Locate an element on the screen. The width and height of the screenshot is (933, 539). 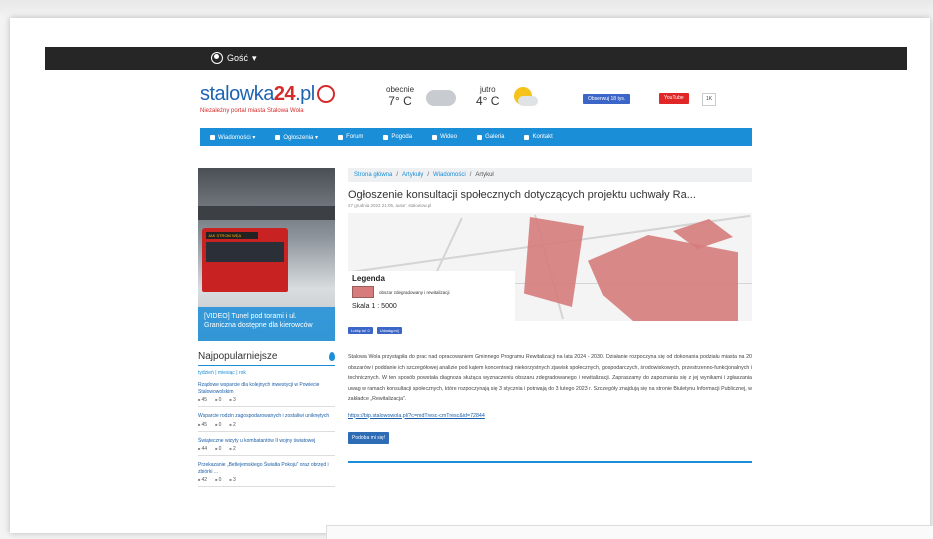
logo-text: stalowka is located at coordinates (237, 94).